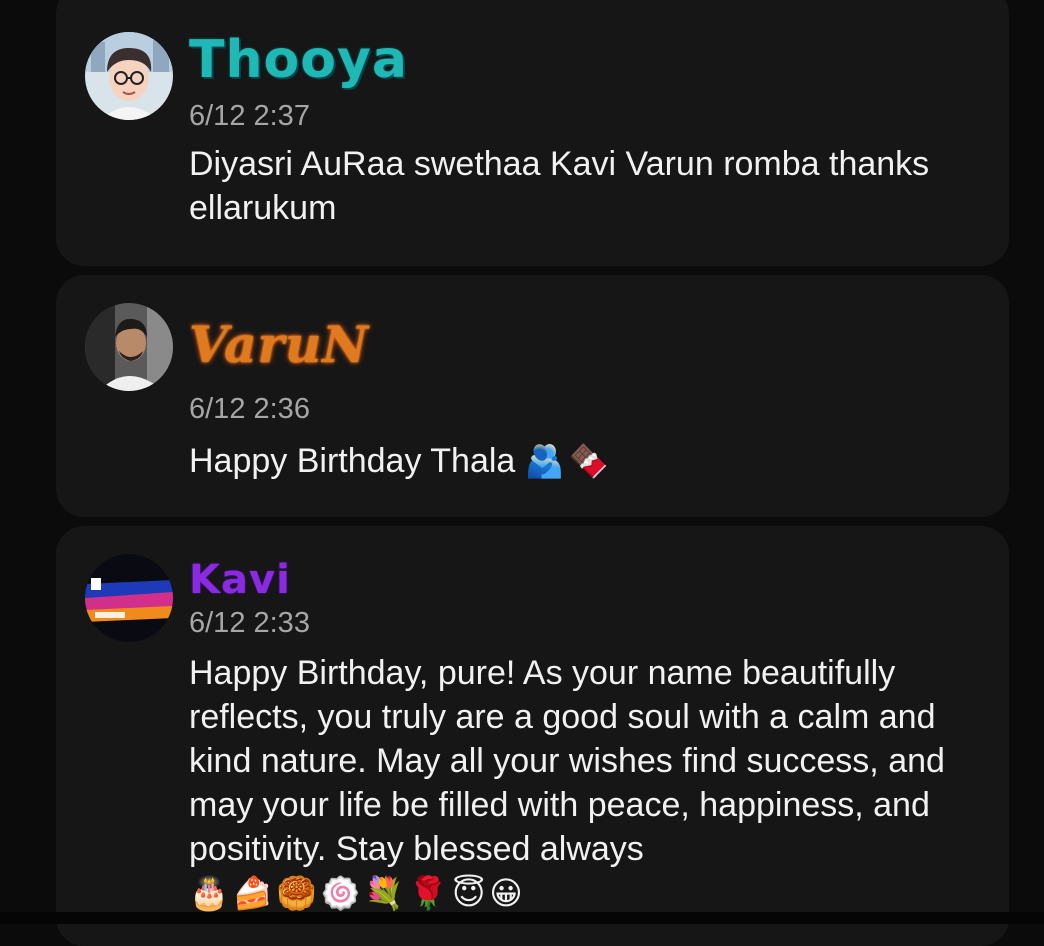 This screenshot has width=1044, height=946. Describe the element at coordinates (352, 461) in the screenshot. I see `message-body: Happy Birthday Thala` at that location.